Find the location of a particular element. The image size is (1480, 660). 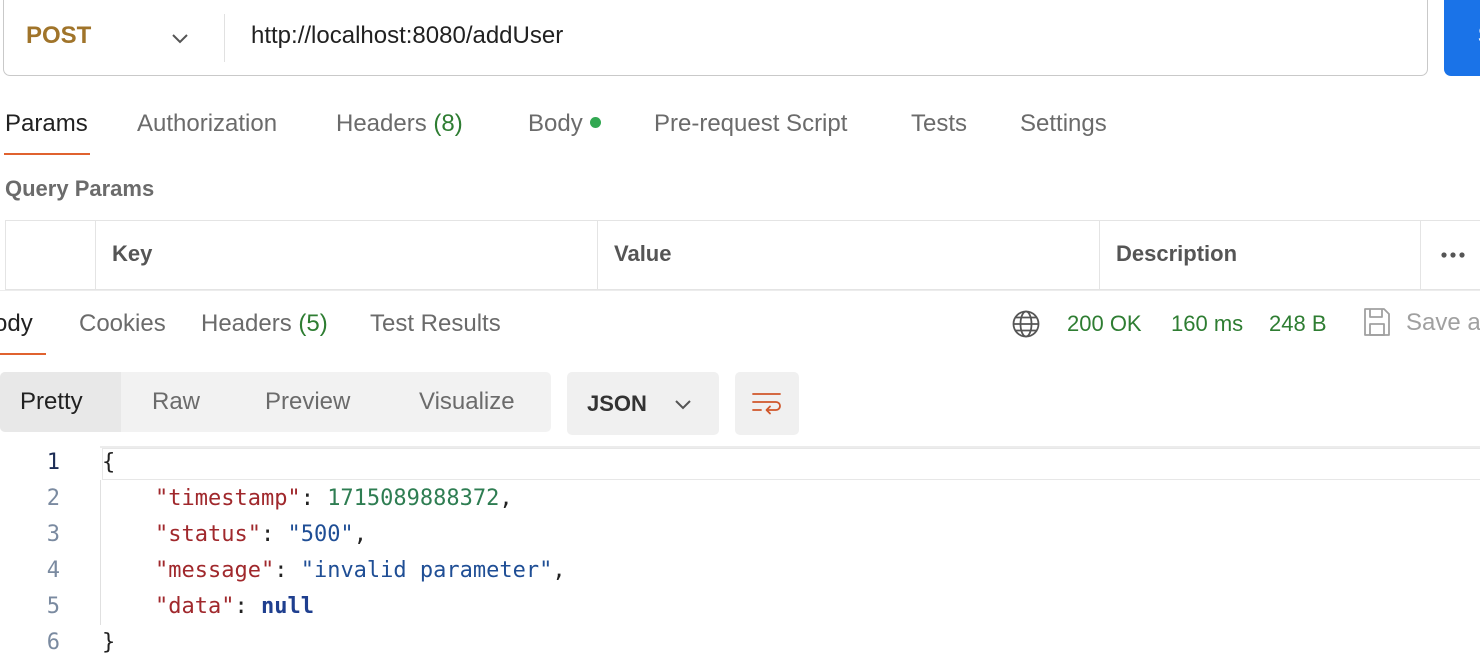

code-line: } is located at coordinates (108, 642).